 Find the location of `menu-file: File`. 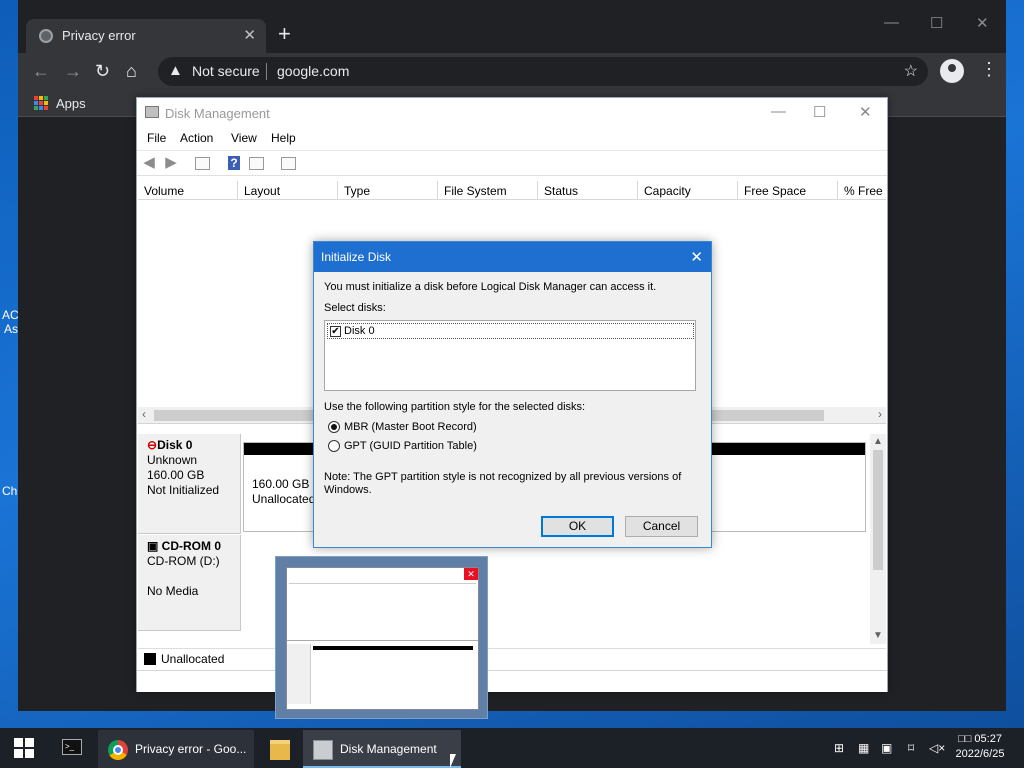

menu-file: File is located at coordinates (156, 138).